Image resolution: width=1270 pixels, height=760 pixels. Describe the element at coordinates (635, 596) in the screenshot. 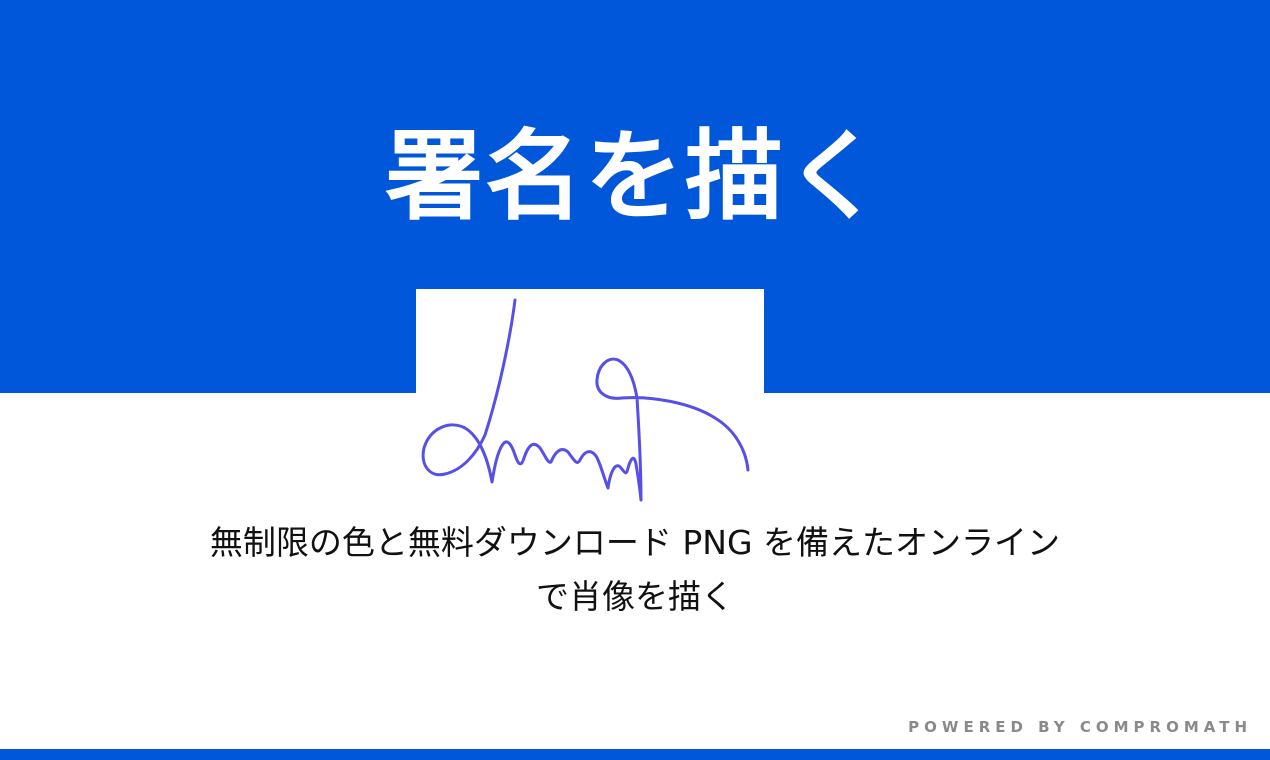

I see `description-line-2: で肖像を描く` at that location.